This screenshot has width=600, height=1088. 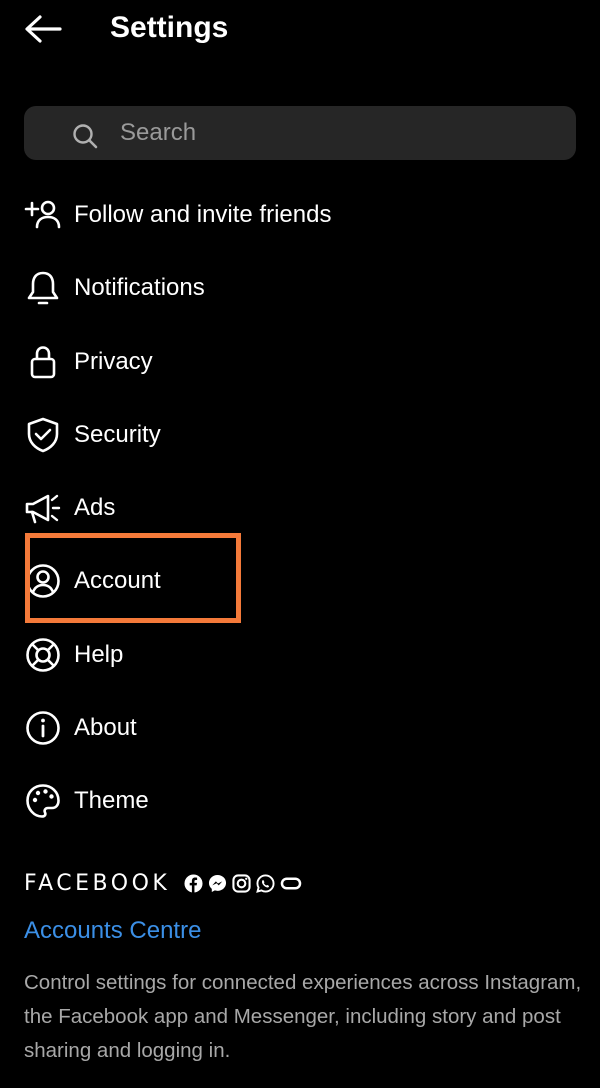 What do you see at coordinates (291, 883) in the screenshot?
I see `oculus-icon` at bounding box center [291, 883].